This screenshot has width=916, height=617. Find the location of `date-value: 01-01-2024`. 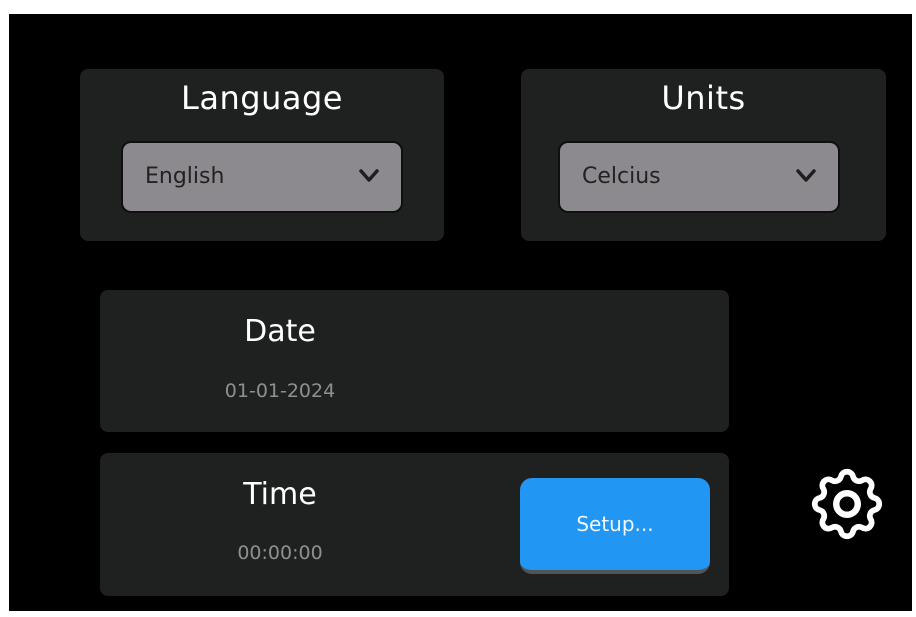

date-value: 01-01-2024 is located at coordinates (280, 391).